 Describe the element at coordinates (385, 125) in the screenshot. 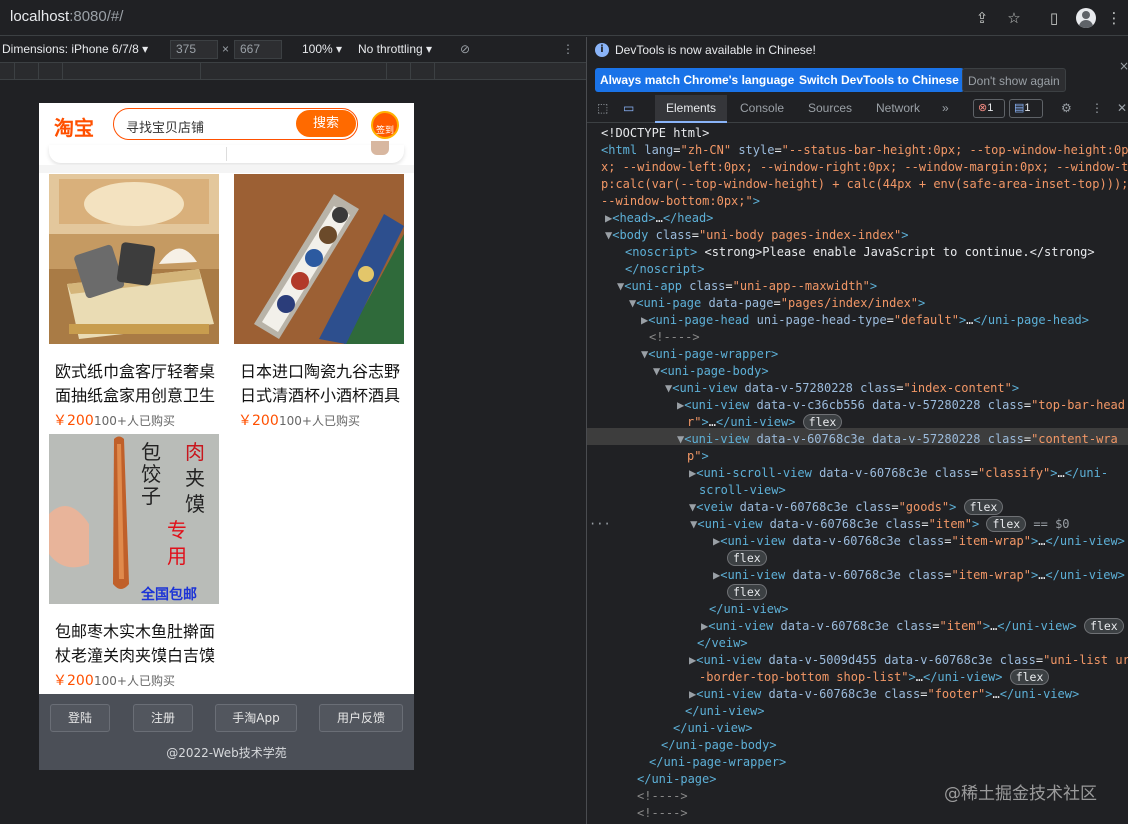

I see `checkin-badge-icon: 签到` at that location.